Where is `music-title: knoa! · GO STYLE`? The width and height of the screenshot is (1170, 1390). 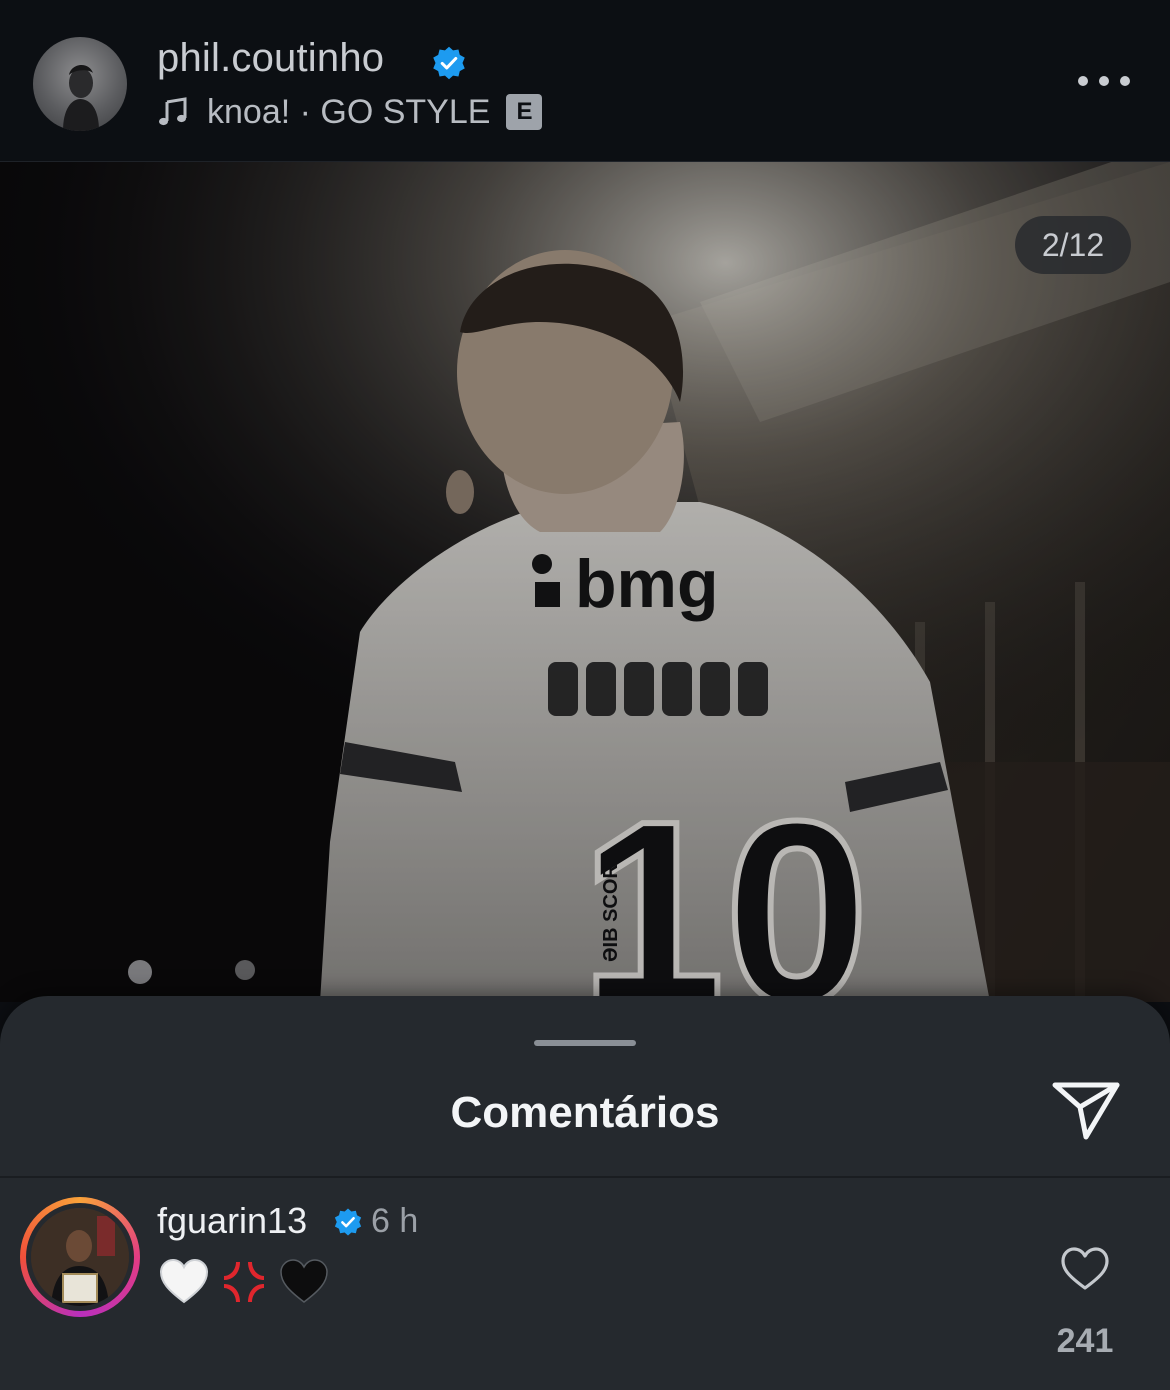 music-title: knoa! · GO STYLE is located at coordinates (349, 111).